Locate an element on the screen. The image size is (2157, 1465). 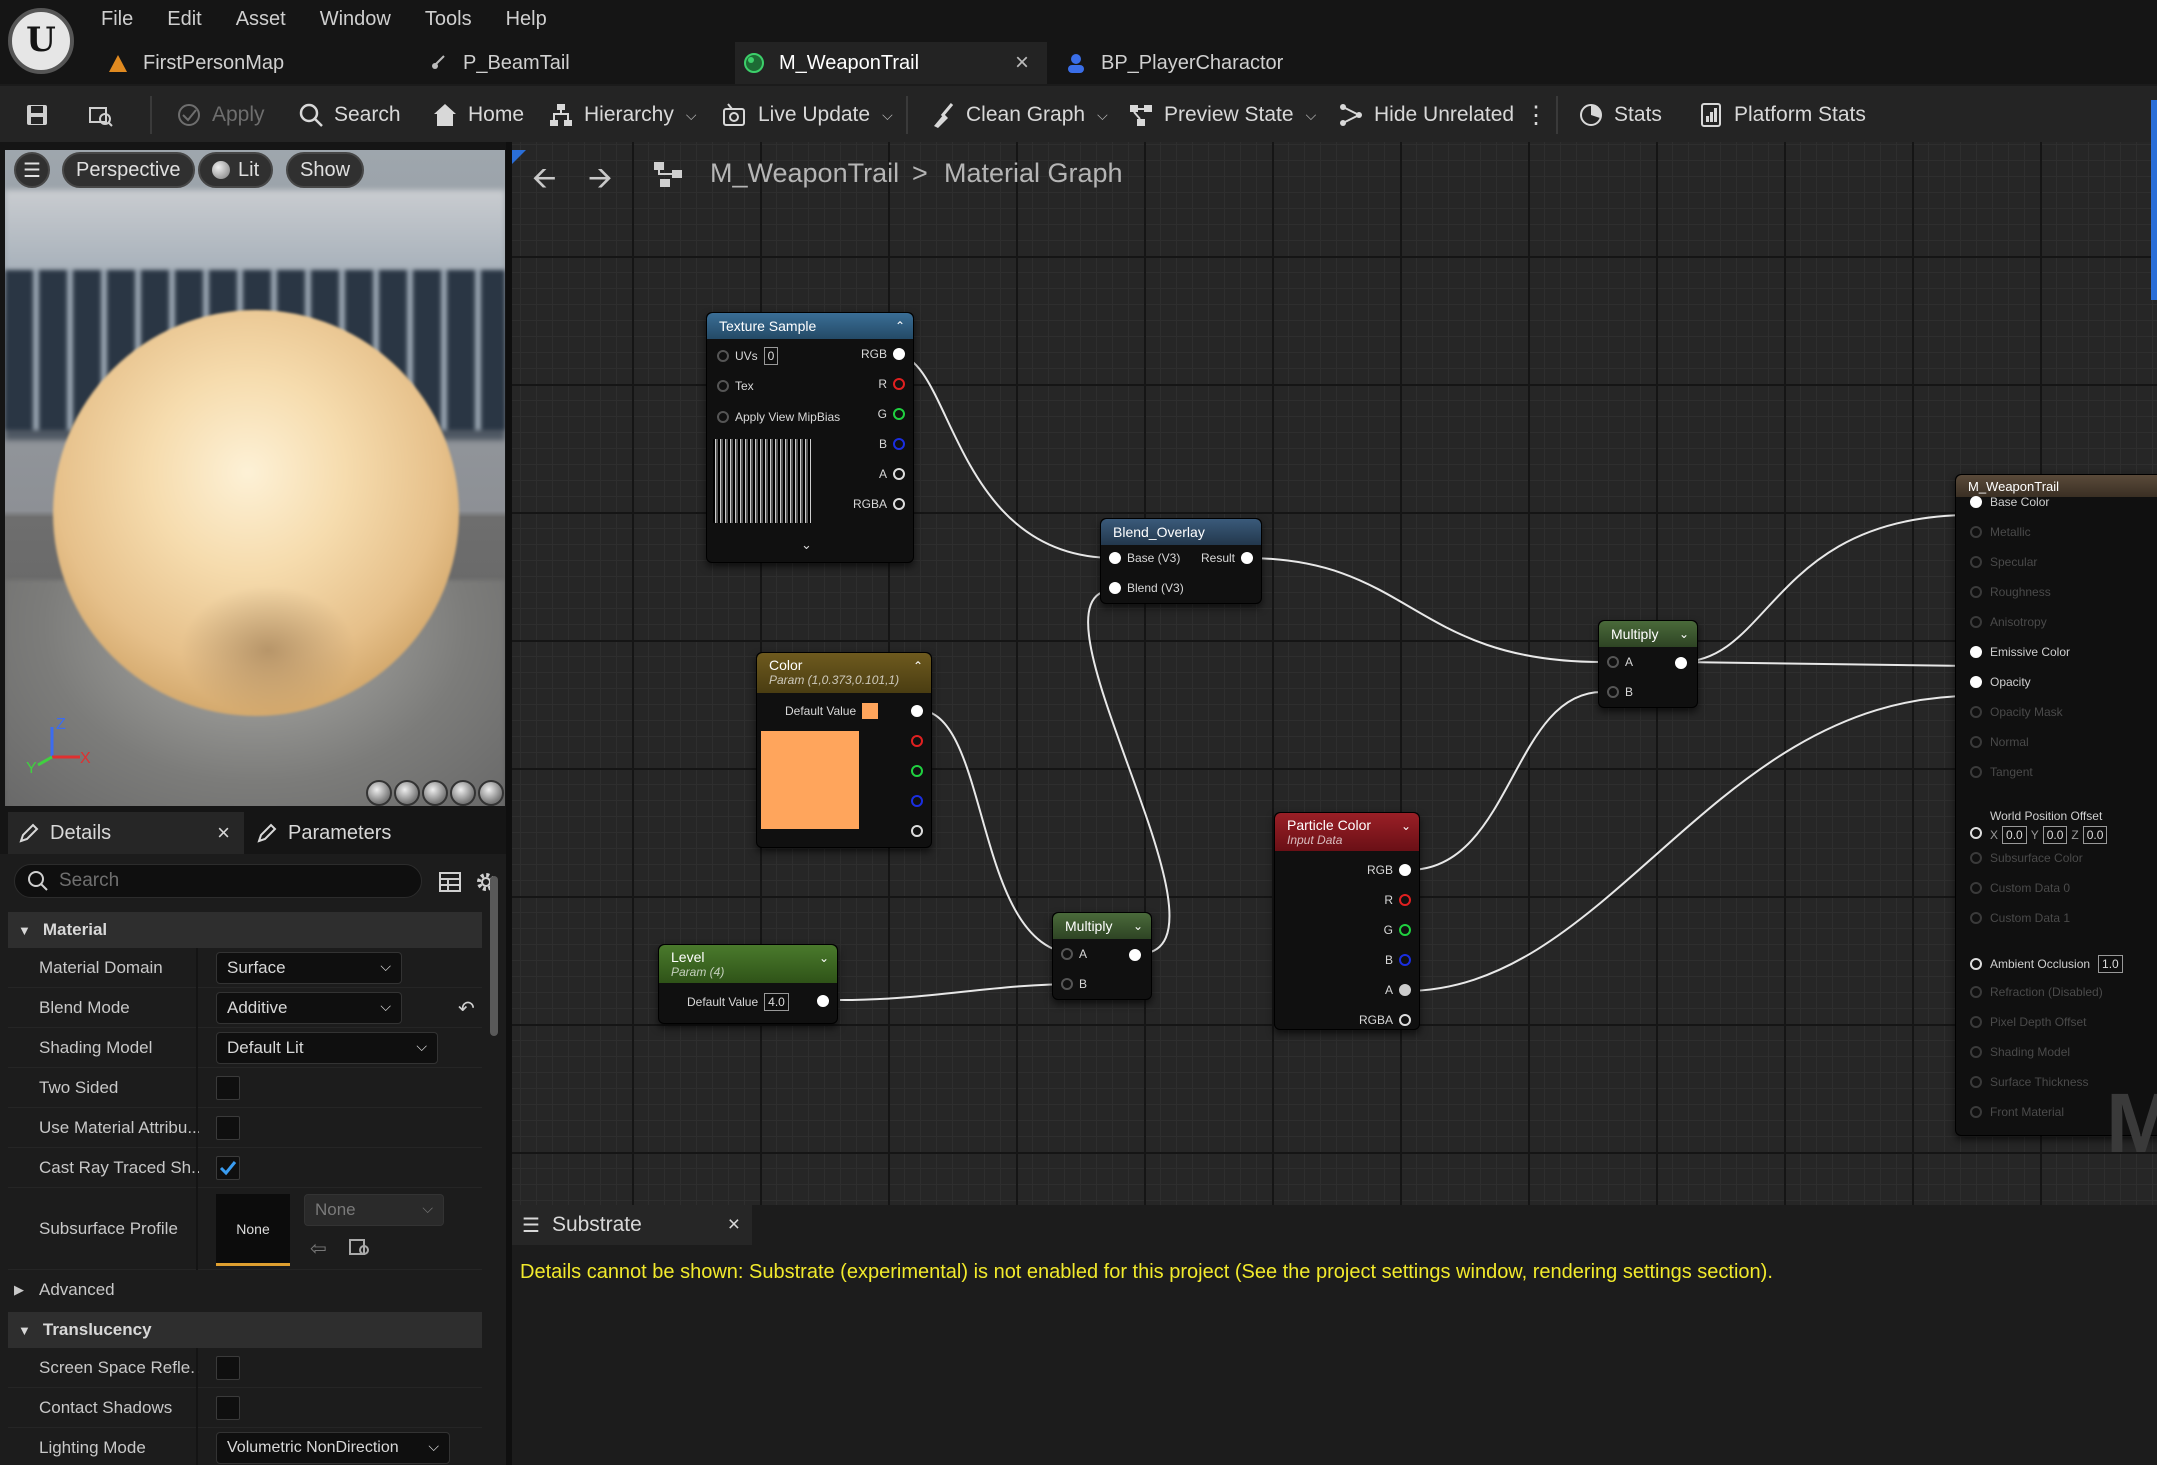
close-substrate-icon: × is located at coordinates (734, 1225).